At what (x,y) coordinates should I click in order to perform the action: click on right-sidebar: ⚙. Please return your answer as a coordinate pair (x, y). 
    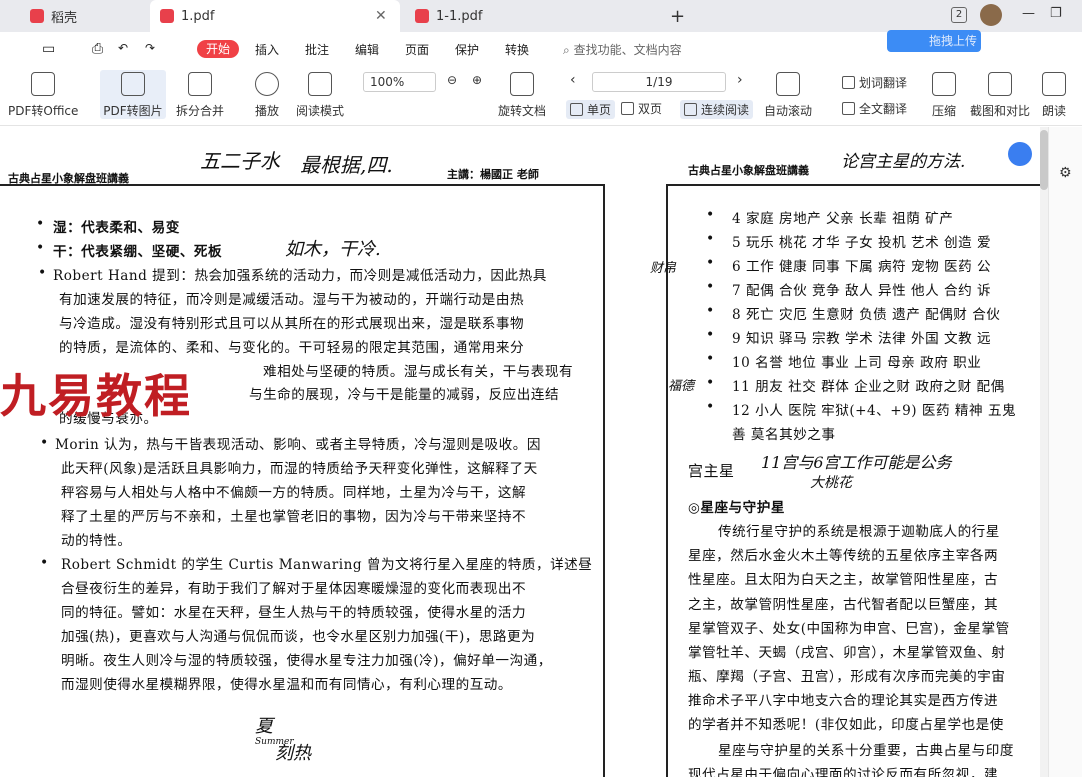
    Looking at the image, I should click on (1065, 452).